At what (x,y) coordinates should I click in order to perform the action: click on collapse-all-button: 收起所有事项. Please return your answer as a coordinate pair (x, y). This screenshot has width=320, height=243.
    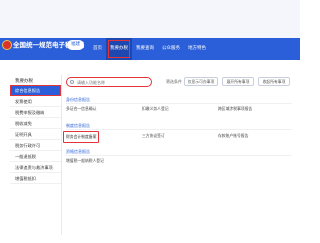
    Looking at the image, I should click on (274, 81).